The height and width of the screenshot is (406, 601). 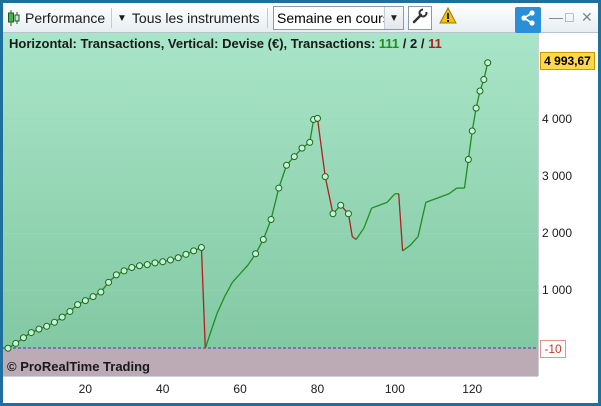 I want to click on candlestick-icon, so click(x=14, y=18).